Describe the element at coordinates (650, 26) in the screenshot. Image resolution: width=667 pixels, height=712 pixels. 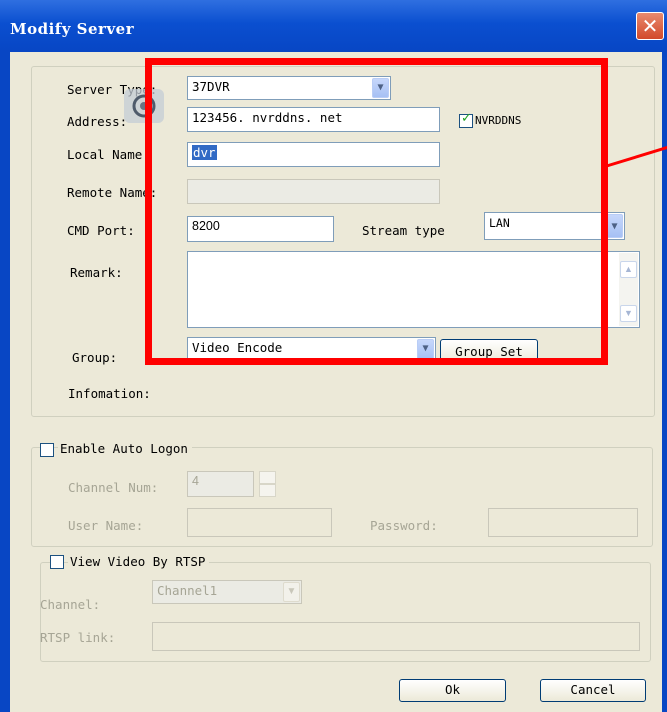
I see `close-button: ✕` at that location.